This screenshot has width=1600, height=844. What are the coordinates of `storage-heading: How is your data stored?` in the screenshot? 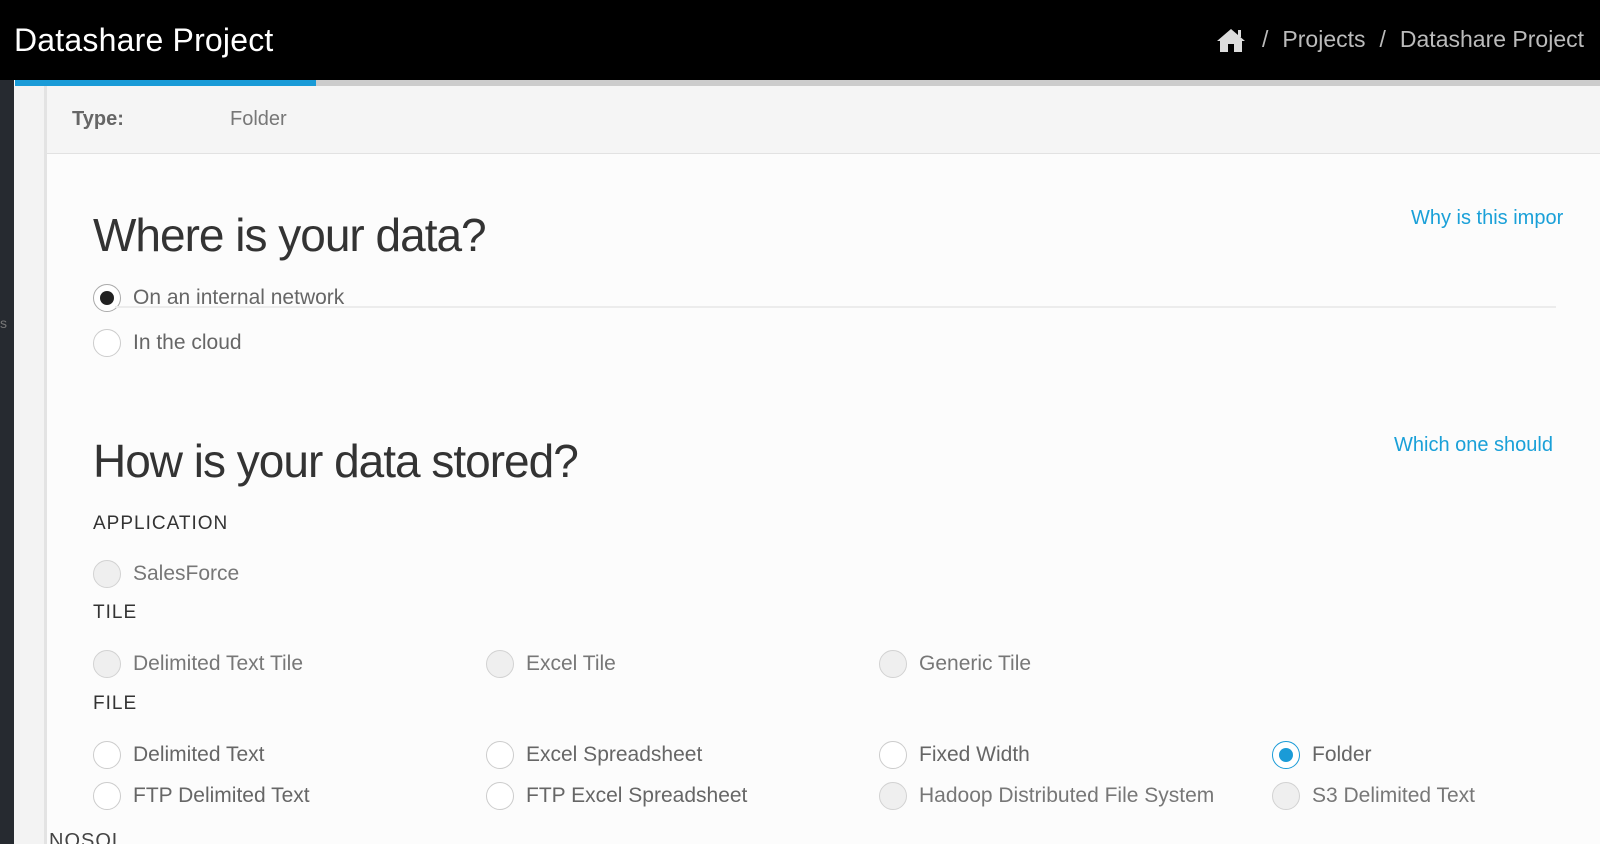 It's located at (336, 461).